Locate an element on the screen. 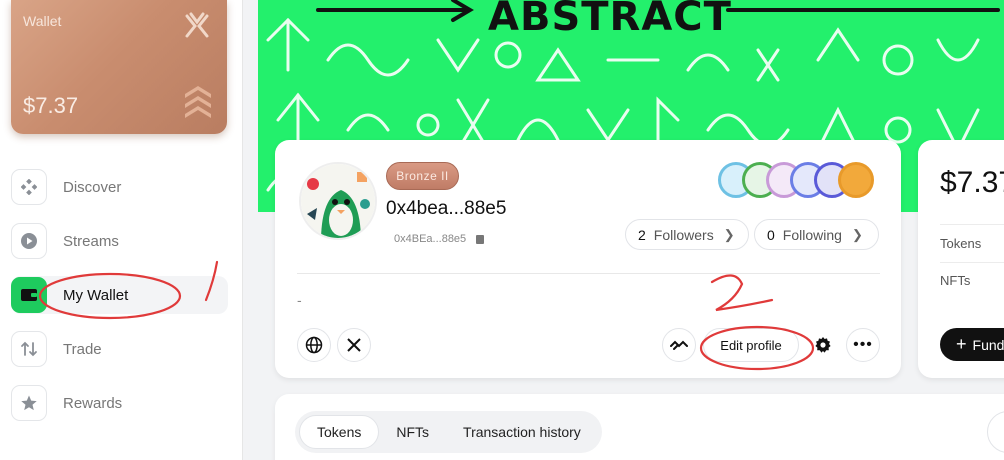 The width and height of the screenshot is (1004, 460). followers-count: 2 is located at coordinates (642, 234).